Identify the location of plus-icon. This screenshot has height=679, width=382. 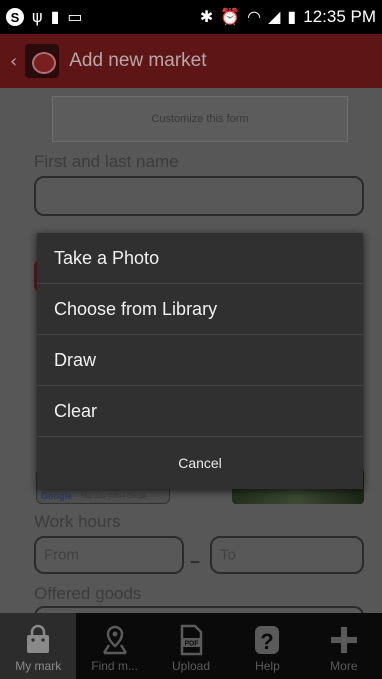
(343, 640).